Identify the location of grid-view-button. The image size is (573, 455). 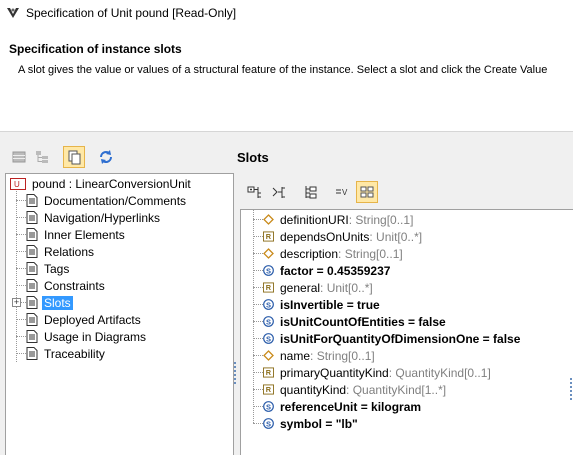
(367, 192).